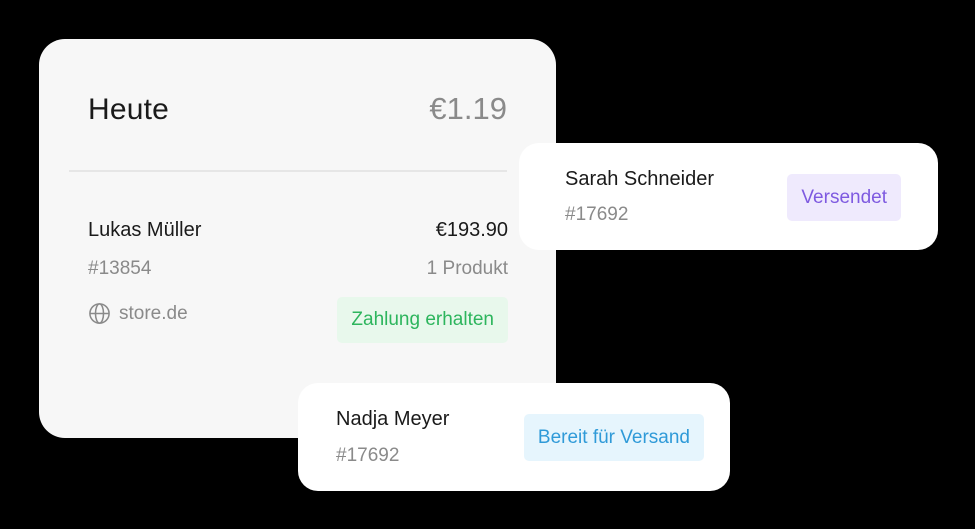 Image resolution: width=975 pixels, height=529 pixels. Describe the element at coordinates (639, 179) in the screenshot. I see `customer-name: Sarah Schneider` at that location.